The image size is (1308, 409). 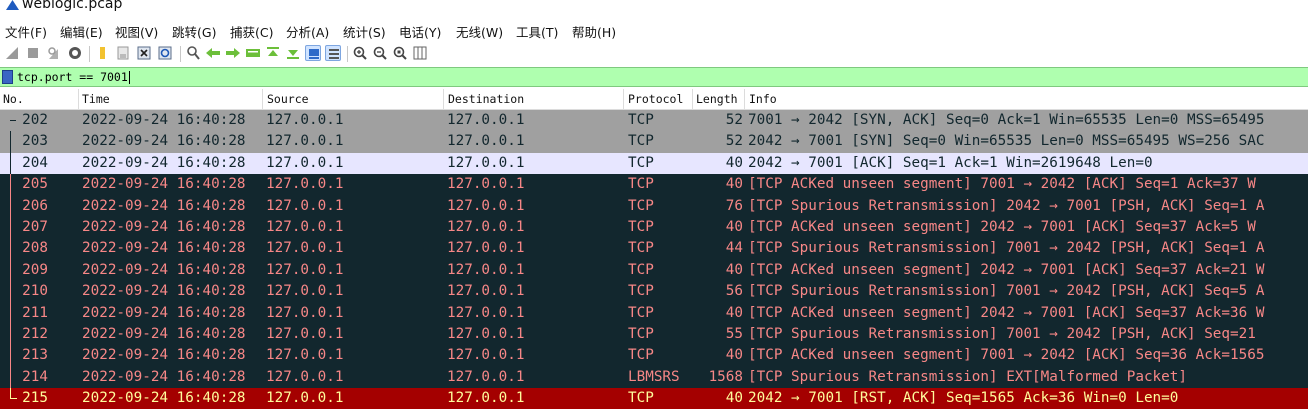 I want to click on packet-no: 202, so click(x=35, y=120).